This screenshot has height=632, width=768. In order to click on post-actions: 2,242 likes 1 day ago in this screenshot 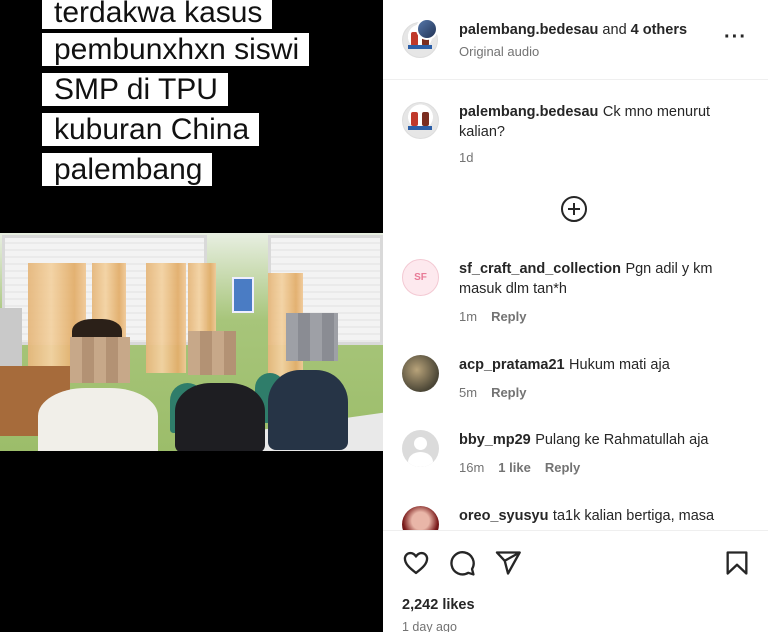, I will do `click(575, 581)`.